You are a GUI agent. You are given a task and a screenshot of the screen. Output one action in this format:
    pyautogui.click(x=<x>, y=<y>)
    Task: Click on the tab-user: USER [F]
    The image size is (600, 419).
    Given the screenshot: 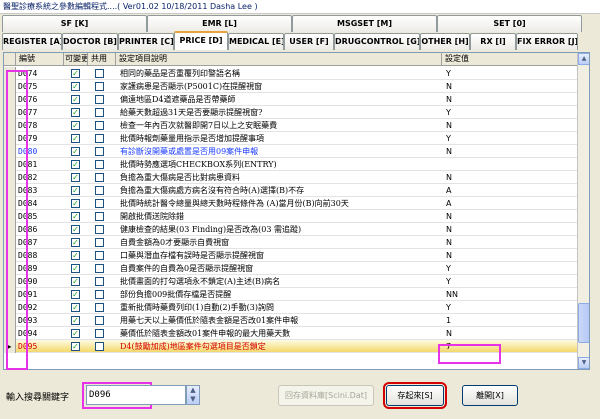 What is the action you would take?
    pyautogui.click(x=309, y=41)
    